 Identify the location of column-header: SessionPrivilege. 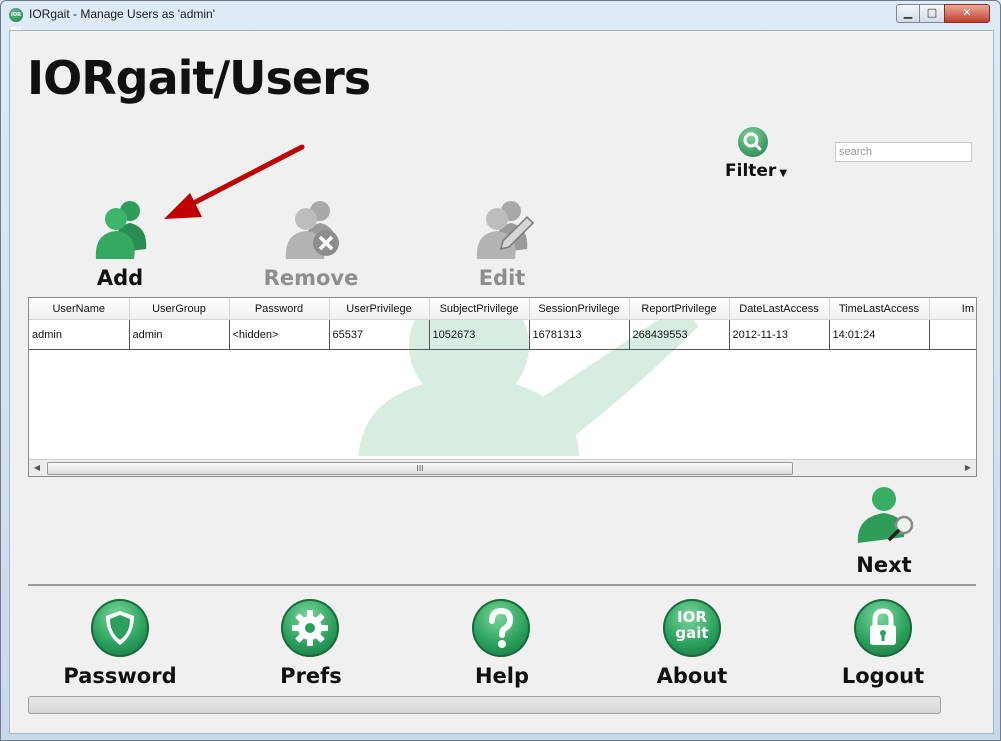
(579, 309).